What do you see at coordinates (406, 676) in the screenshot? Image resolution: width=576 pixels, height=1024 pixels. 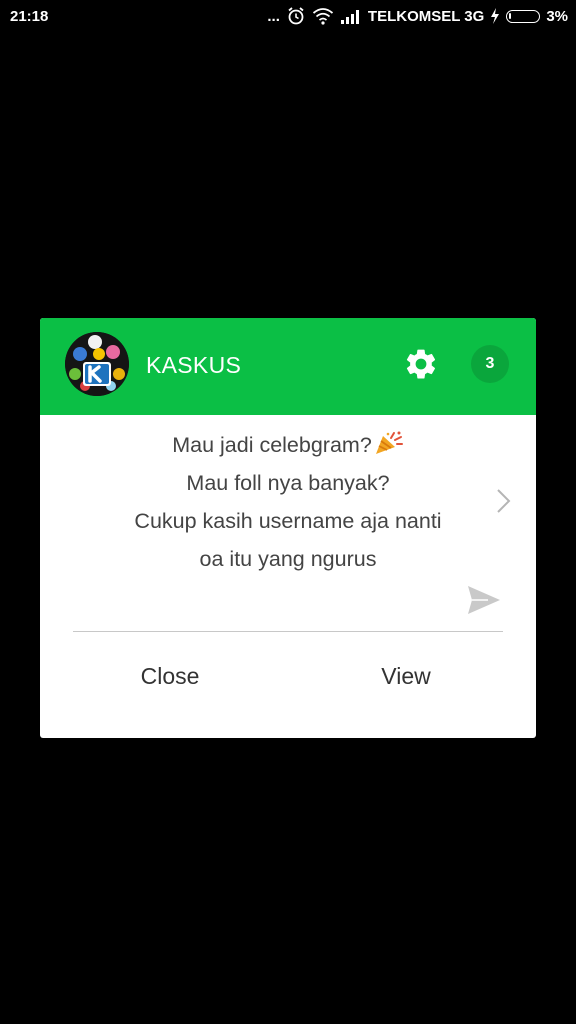 I see `view-button: View` at bounding box center [406, 676].